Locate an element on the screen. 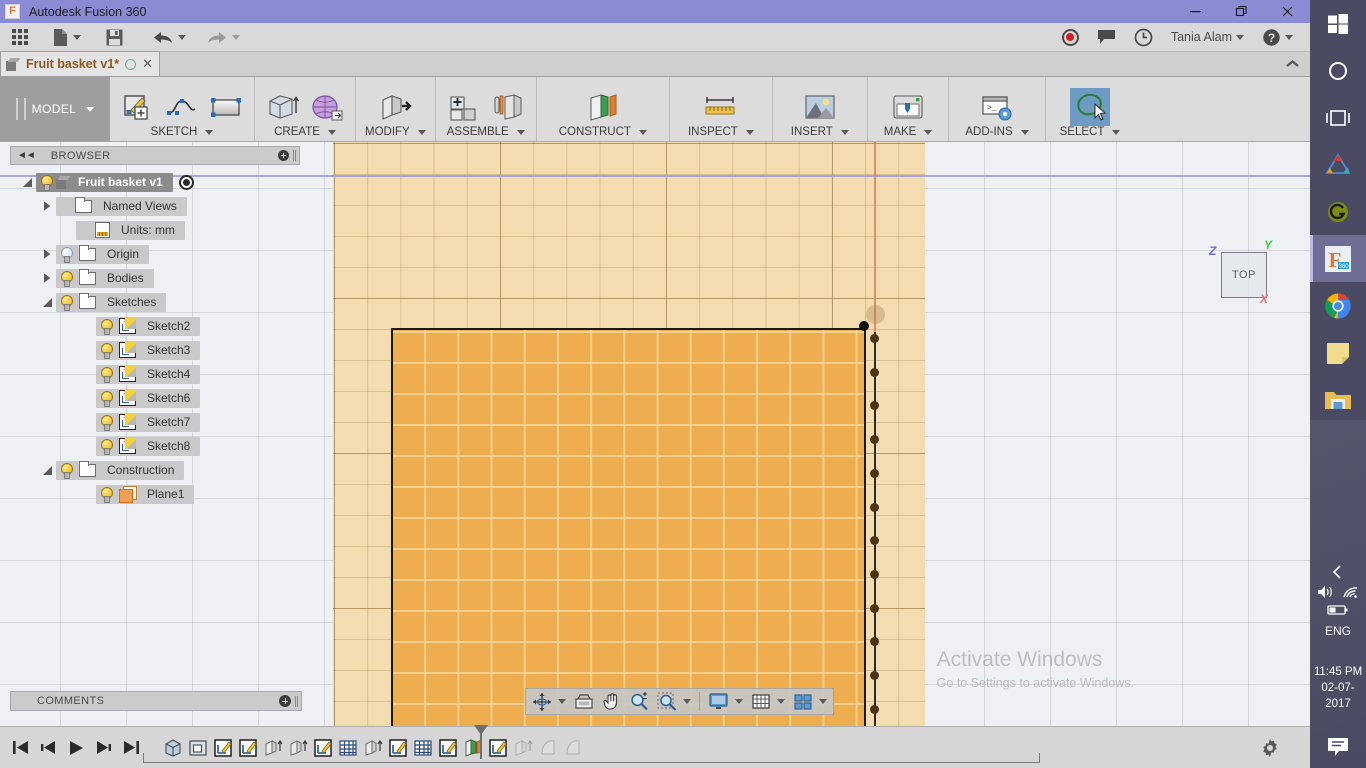 Image resolution: width=1366 pixels, height=768 pixels. browser-resize-grip is located at coordinates (294, 155).